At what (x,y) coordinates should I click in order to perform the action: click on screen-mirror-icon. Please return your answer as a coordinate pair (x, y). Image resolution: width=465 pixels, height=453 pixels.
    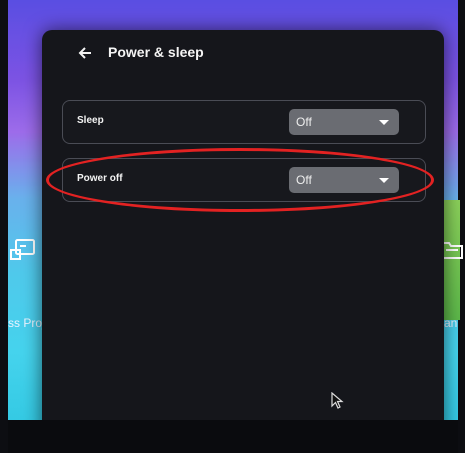
    Looking at the image, I should click on (23, 250).